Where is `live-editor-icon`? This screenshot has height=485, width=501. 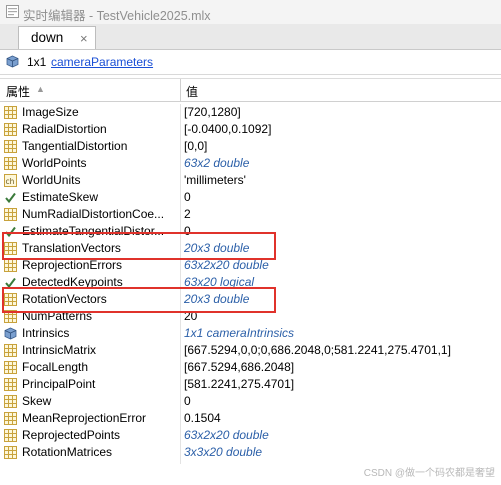
live-editor-icon is located at coordinates (12, 11).